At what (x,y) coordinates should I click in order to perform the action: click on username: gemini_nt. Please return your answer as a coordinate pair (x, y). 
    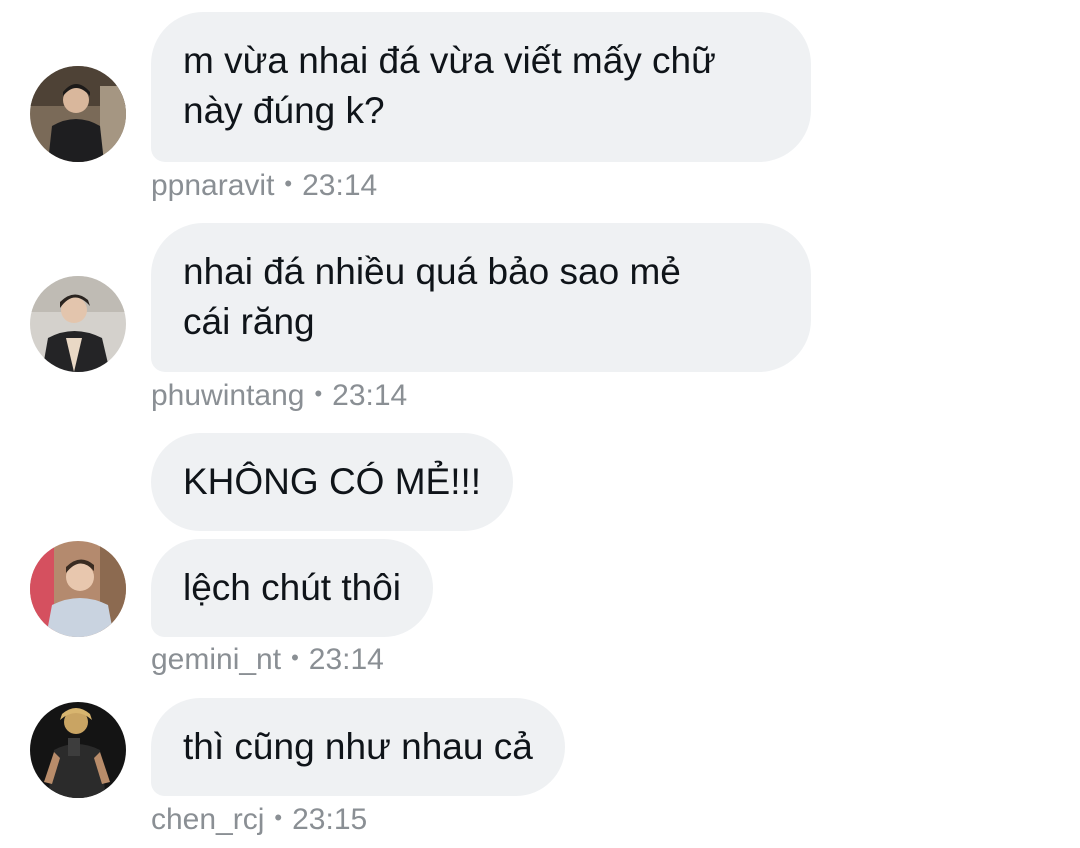
    Looking at the image, I should click on (216, 659).